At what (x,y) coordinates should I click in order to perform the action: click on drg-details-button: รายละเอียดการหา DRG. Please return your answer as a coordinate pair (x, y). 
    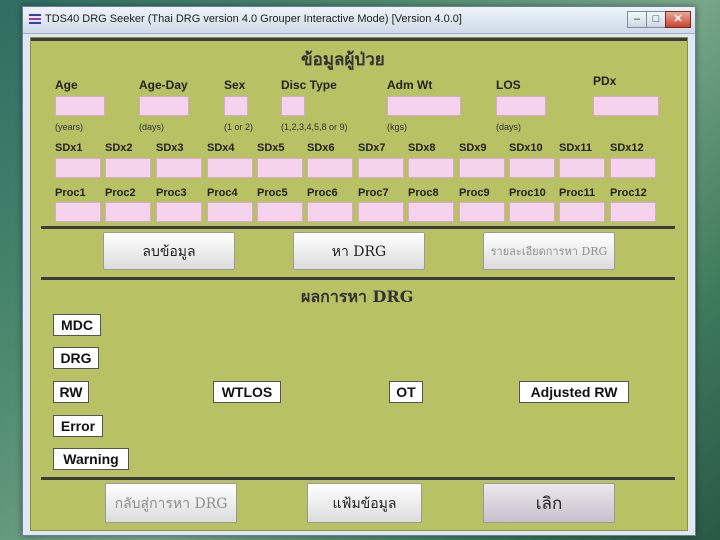
    Looking at the image, I should click on (549, 251).